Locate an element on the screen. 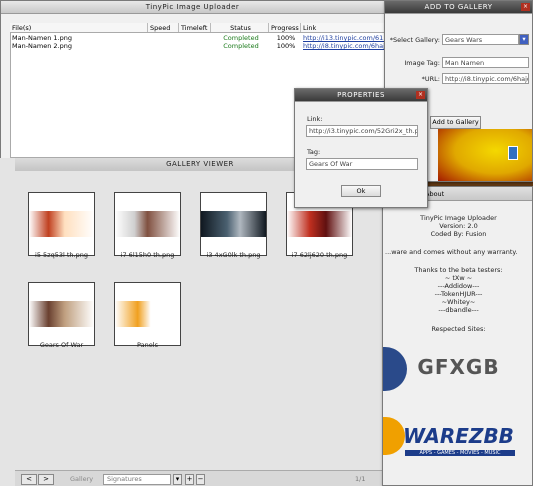 The width and height of the screenshot is (533, 486). url-label: *URL: is located at coordinates (430, 79).